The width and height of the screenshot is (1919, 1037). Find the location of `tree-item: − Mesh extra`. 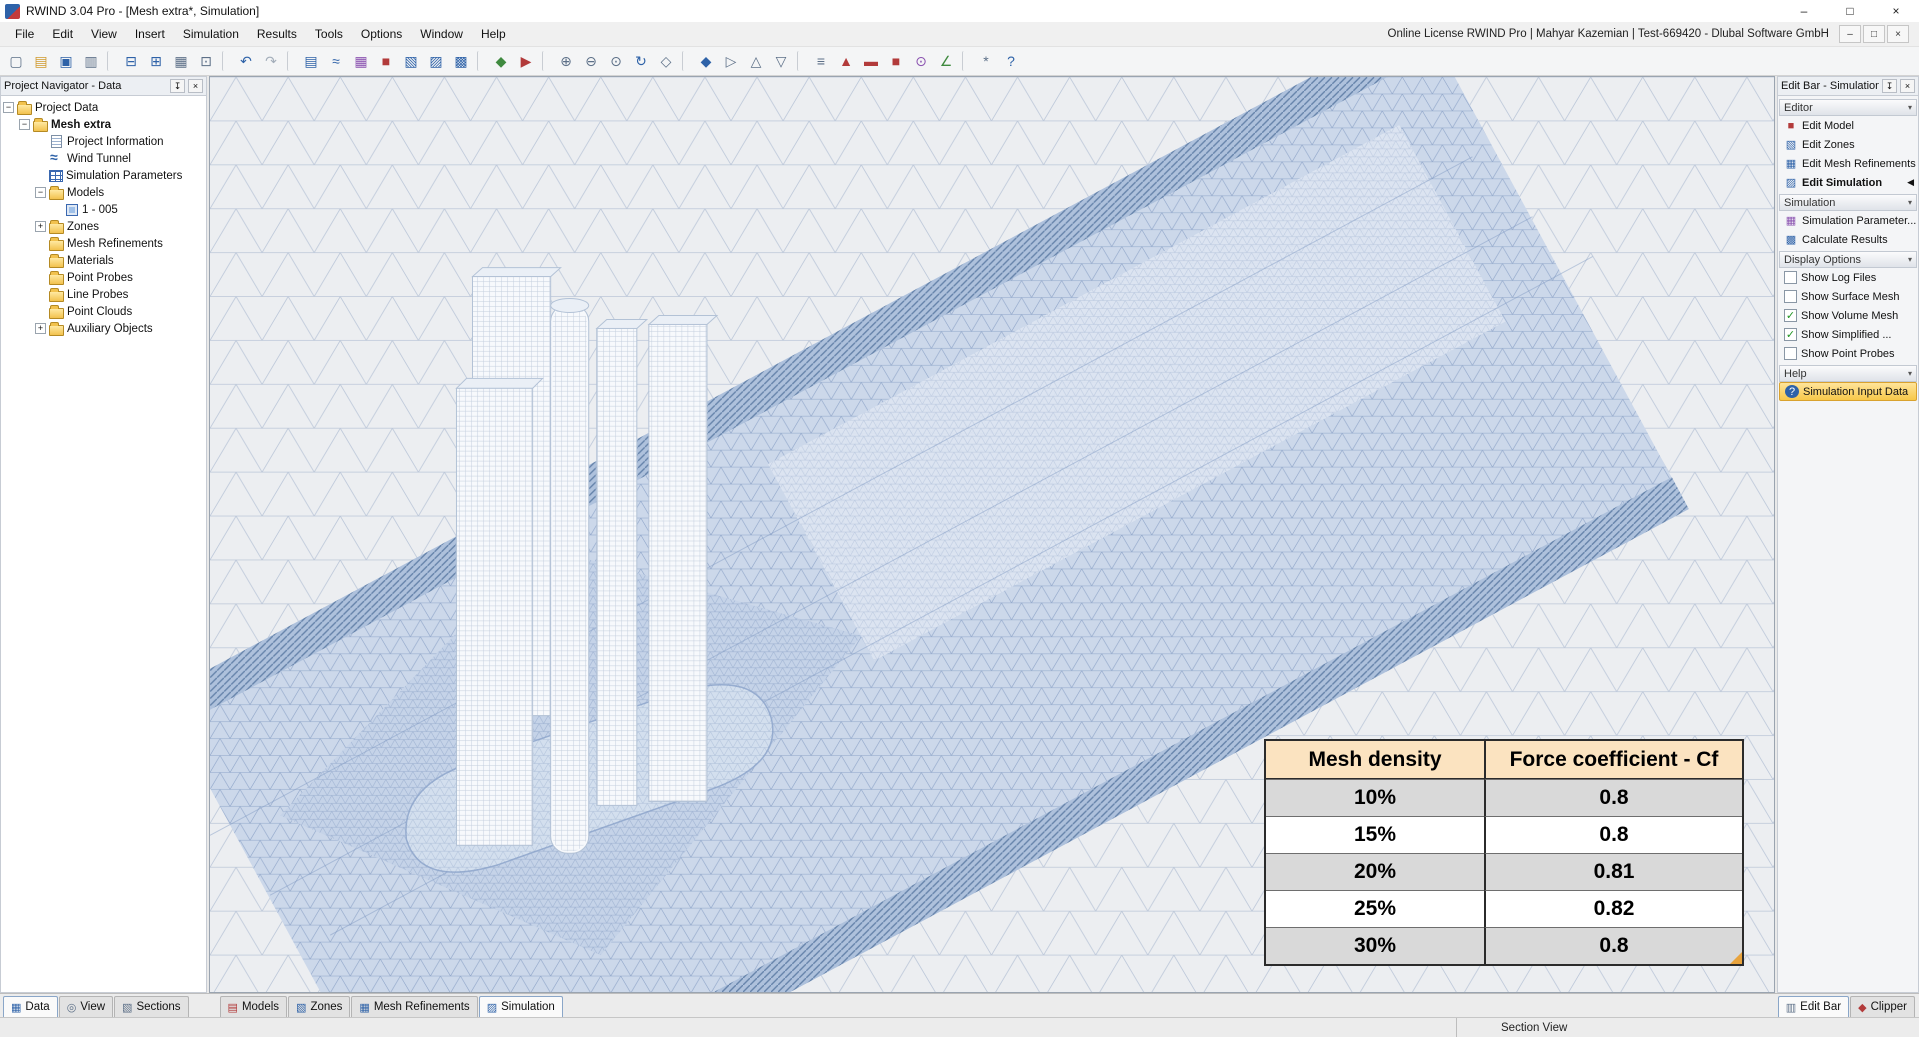

tree-item: − Mesh extra is located at coordinates (103, 124).